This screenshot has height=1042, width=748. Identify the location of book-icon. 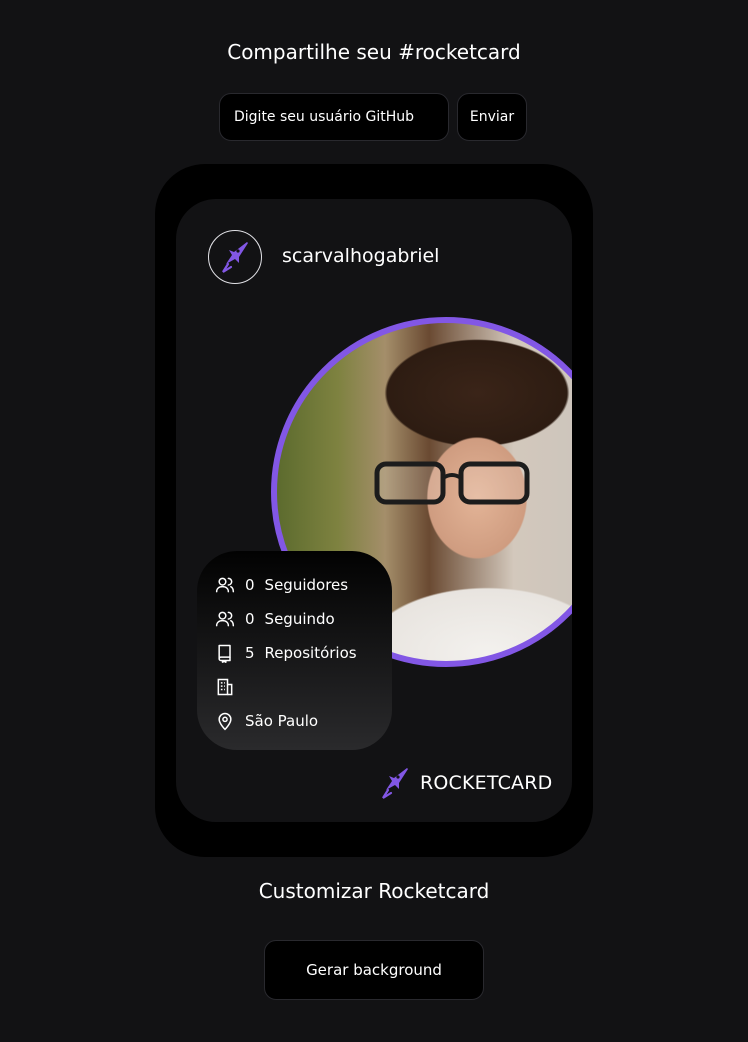
(224, 653).